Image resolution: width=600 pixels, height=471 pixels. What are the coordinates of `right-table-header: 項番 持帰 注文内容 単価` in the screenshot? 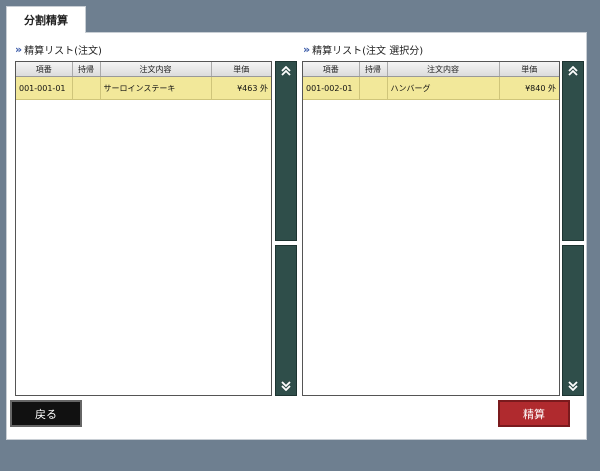 It's located at (431, 69).